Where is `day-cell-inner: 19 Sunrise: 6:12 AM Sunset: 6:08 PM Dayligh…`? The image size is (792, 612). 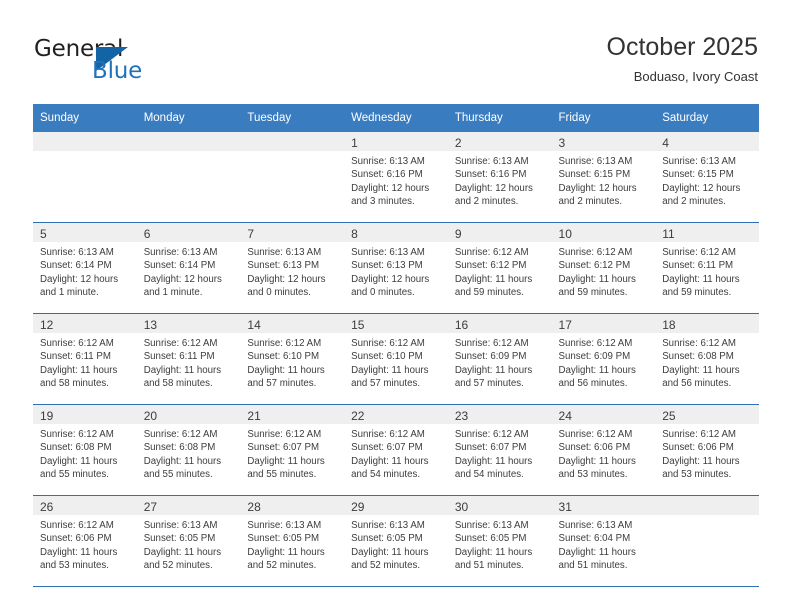 day-cell-inner: 19 Sunrise: 6:12 AM Sunset: 6:08 PM Dayligh… is located at coordinates (85, 450).